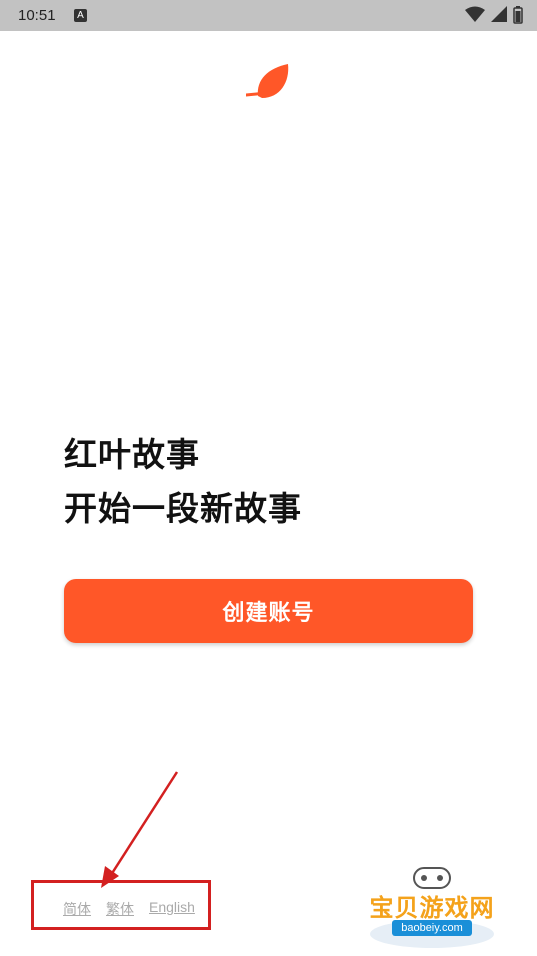  What do you see at coordinates (432, 928) in the screenshot?
I see `watermark-url: baobeiy.com` at bounding box center [432, 928].